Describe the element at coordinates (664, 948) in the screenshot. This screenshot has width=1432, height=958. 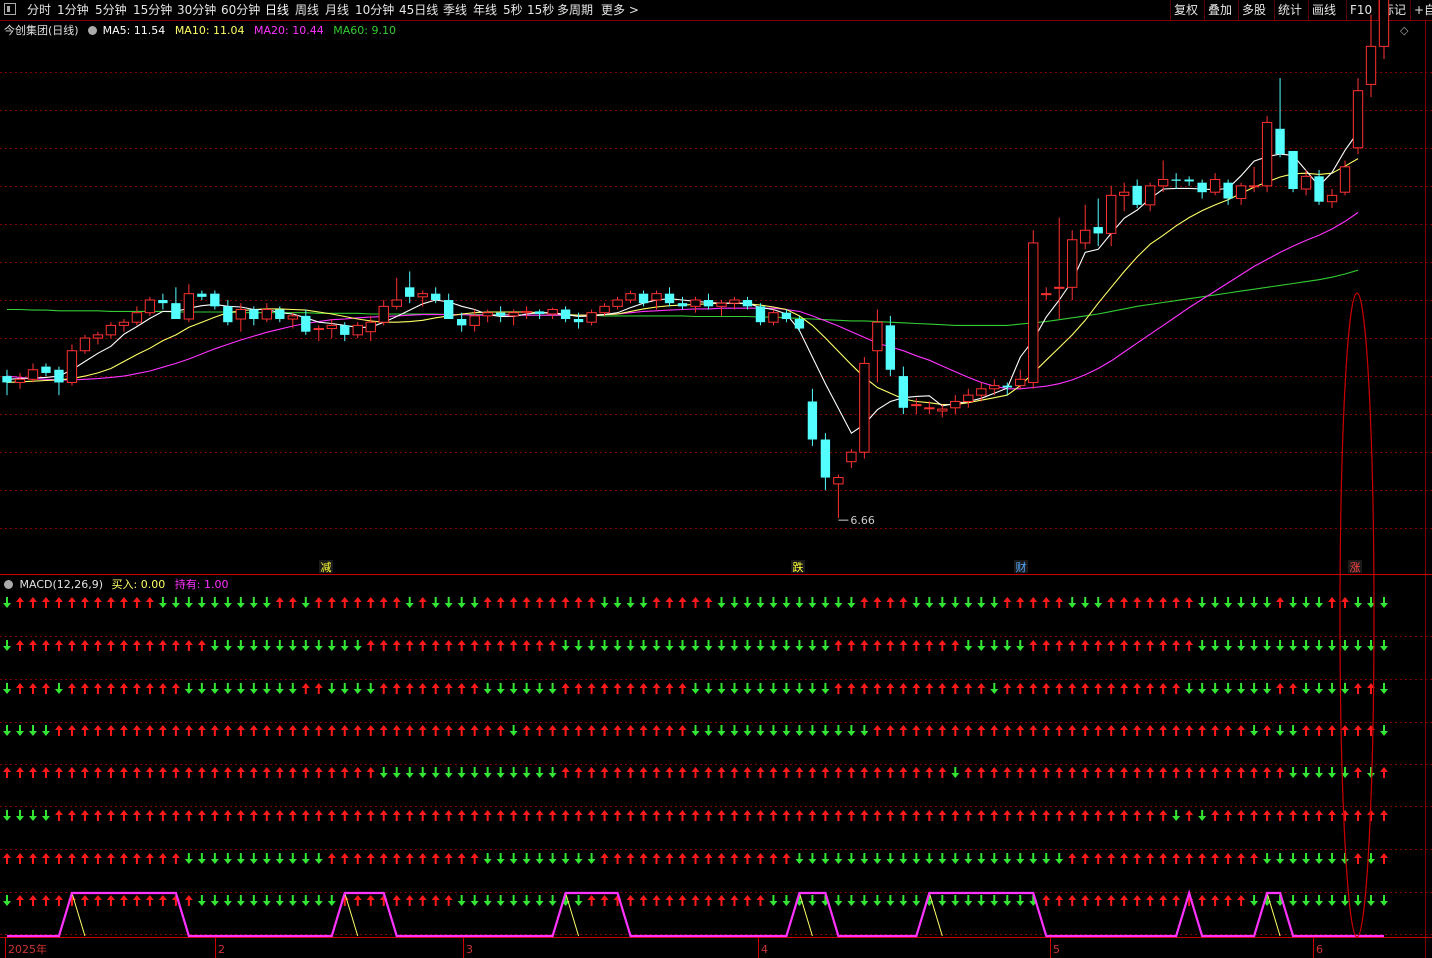
I see `date-axis: 2025年 2 3 4 5 6` at that location.